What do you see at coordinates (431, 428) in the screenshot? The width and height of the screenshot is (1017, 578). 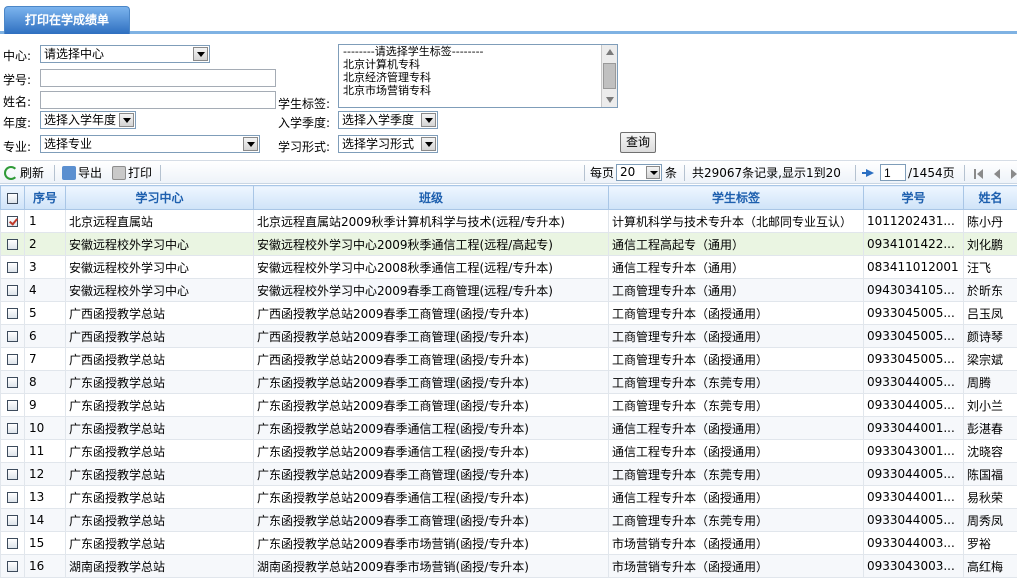 I see `row-class: 广东函授教学总站2009春季通信工程(函授/专升本)` at bounding box center [431, 428].